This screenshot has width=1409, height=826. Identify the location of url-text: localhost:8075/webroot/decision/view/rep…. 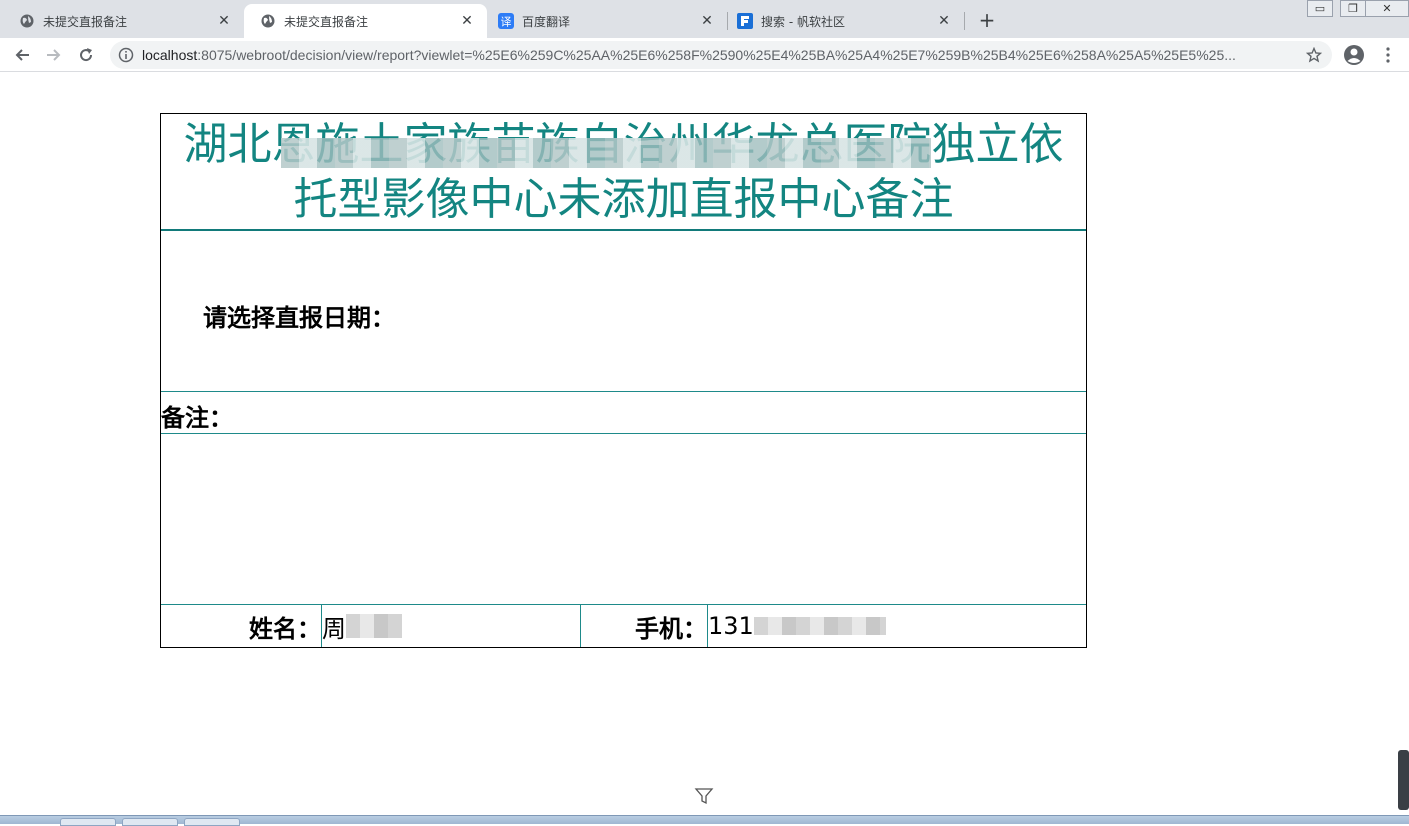
(723, 55).